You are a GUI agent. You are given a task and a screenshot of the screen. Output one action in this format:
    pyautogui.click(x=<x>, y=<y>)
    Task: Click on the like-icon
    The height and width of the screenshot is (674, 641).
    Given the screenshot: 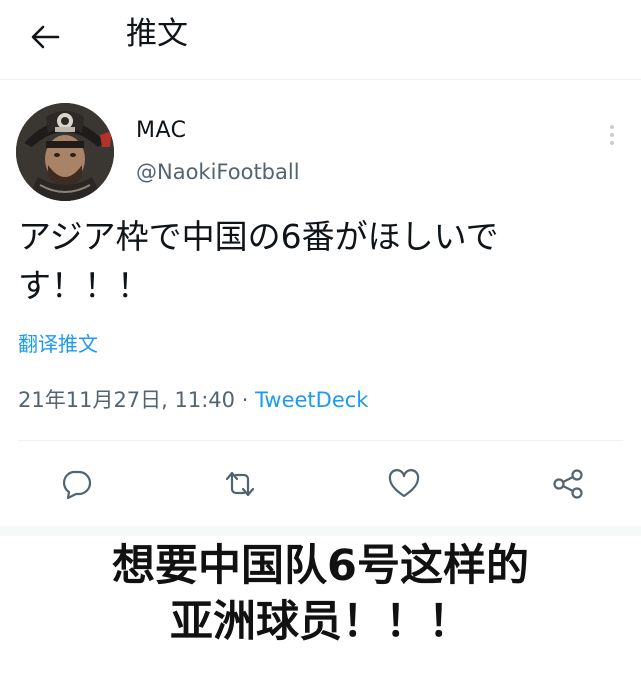 What is the action you would take?
    pyautogui.click(x=404, y=483)
    